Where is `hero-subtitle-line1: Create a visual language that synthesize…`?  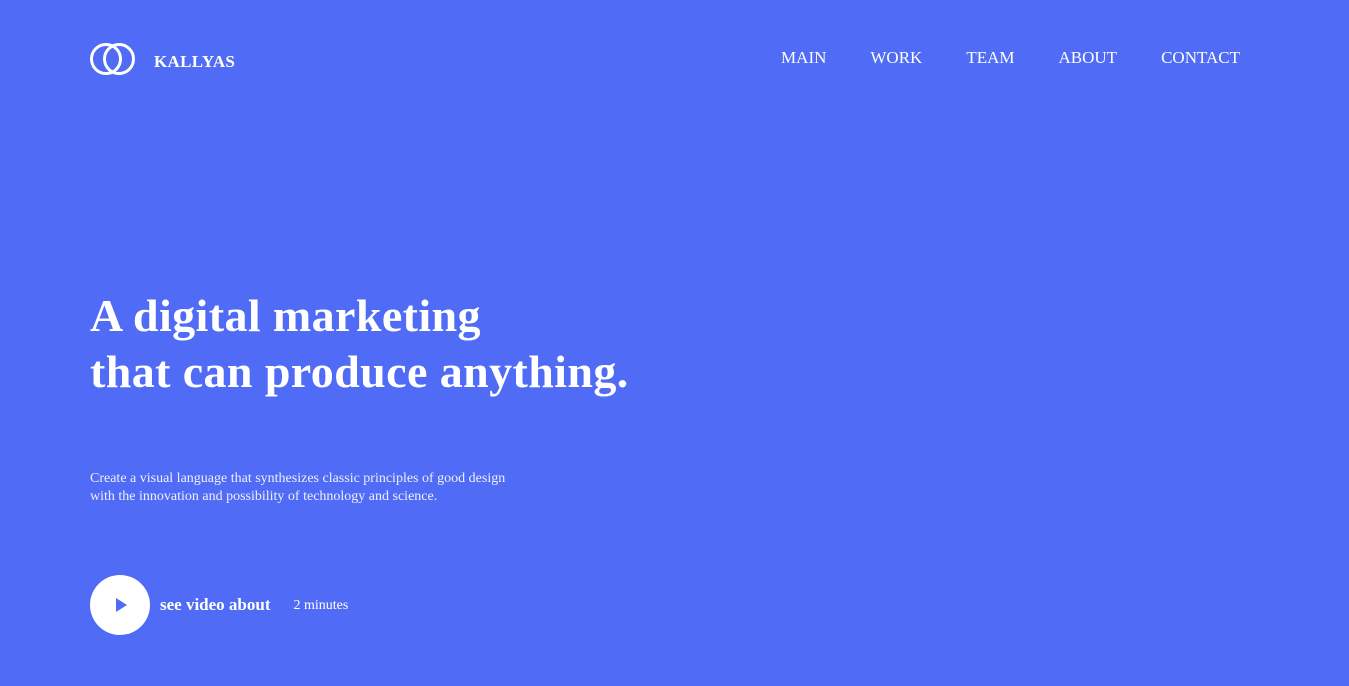 hero-subtitle-line1: Create a visual language that synthesize… is located at coordinates (298, 478).